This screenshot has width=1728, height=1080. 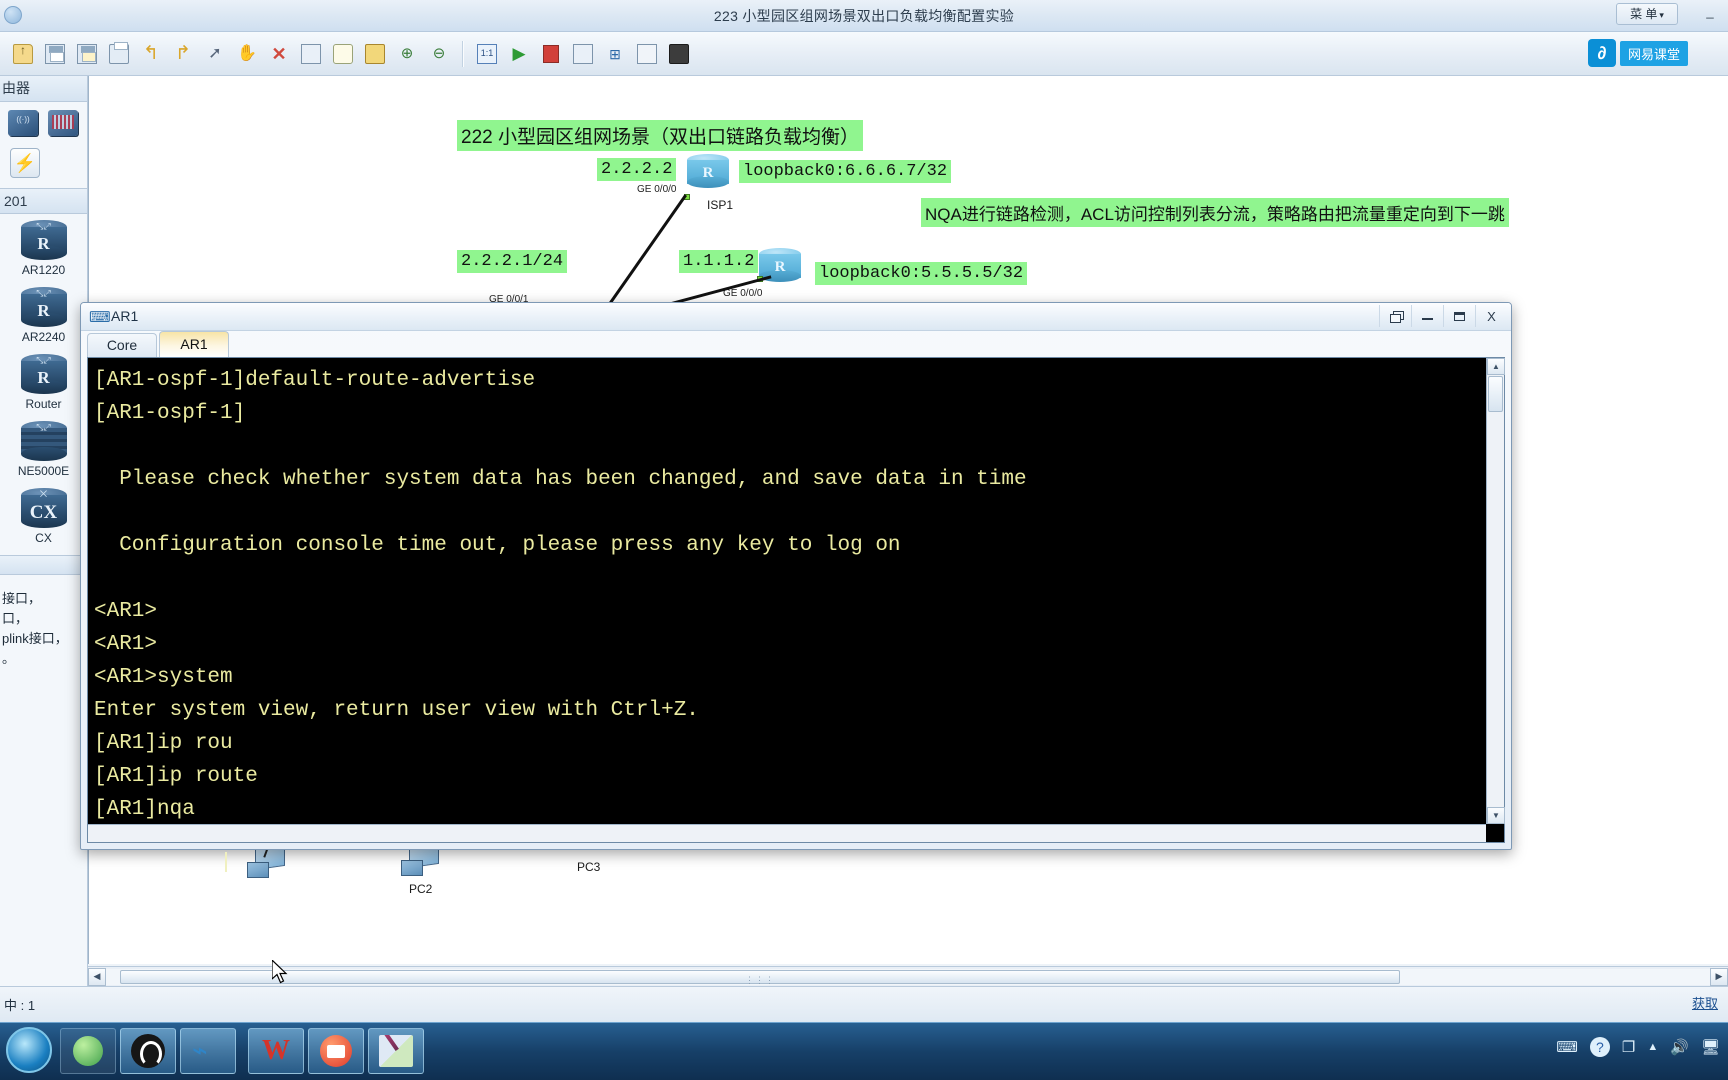 What do you see at coordinates (1679, 1047) in the screenshot?
I see `tray-volume-icon: 🔊` at bounding box center [1679, 1047].